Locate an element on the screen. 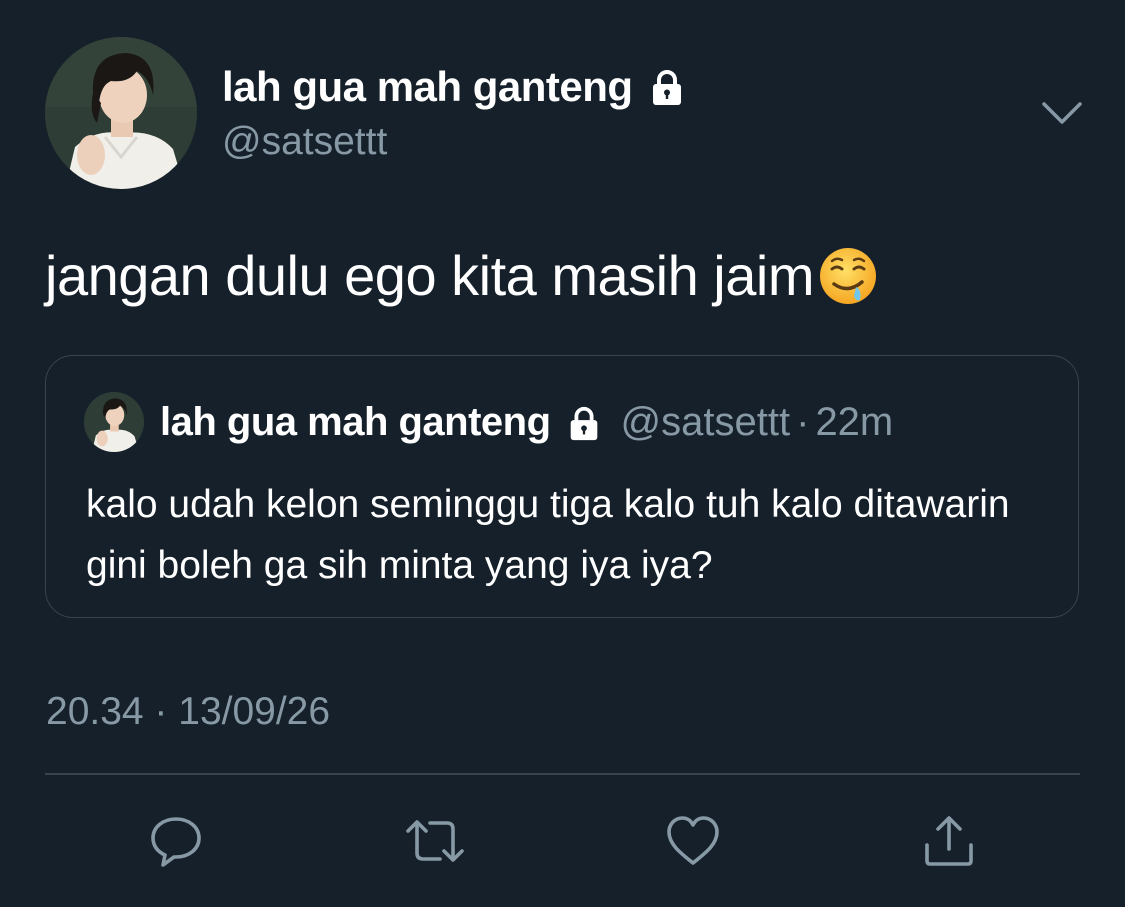 The width and height of the screenshot is (1125, 907). quoted-tweet-time: 22m is located at coordinates (854, 422).